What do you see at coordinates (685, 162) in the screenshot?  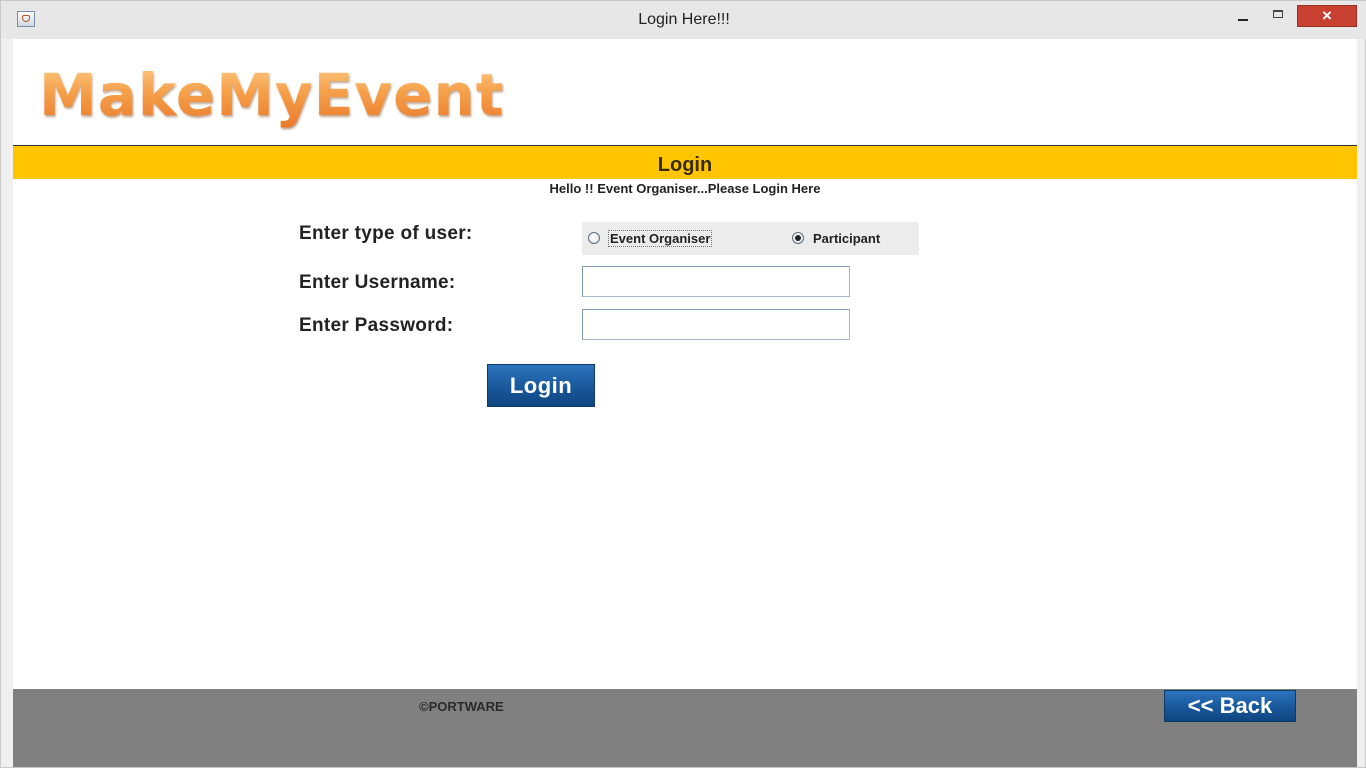 I see `login-banner: Login` at bounding box center [685, 162].